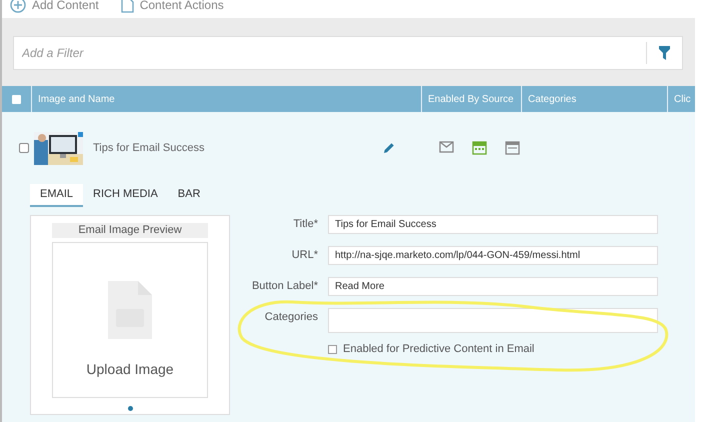  What do you see at coordinates (54, 6) in the screenshot?
I see `add-content-button: Add Content` at bounding box center [54, 6].